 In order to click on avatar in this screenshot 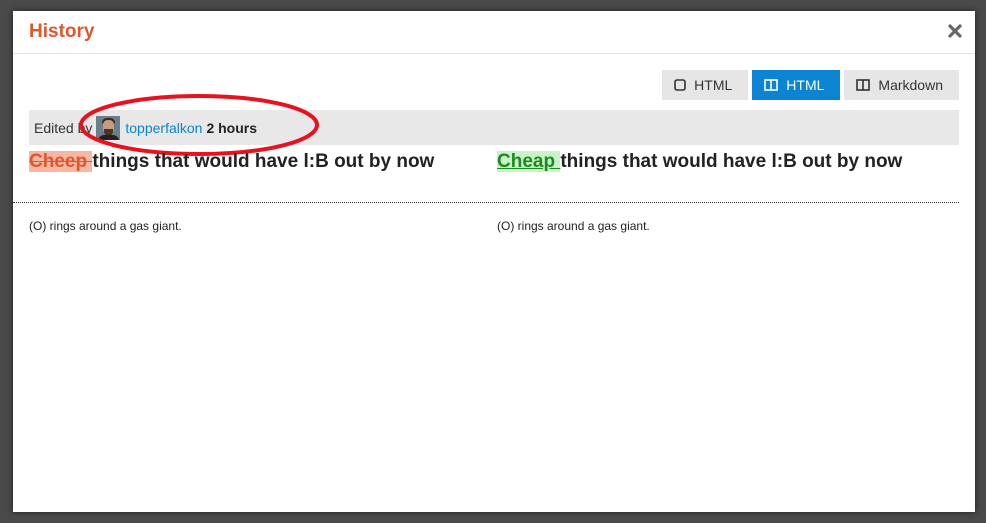, I will do `click(108, 127)`.